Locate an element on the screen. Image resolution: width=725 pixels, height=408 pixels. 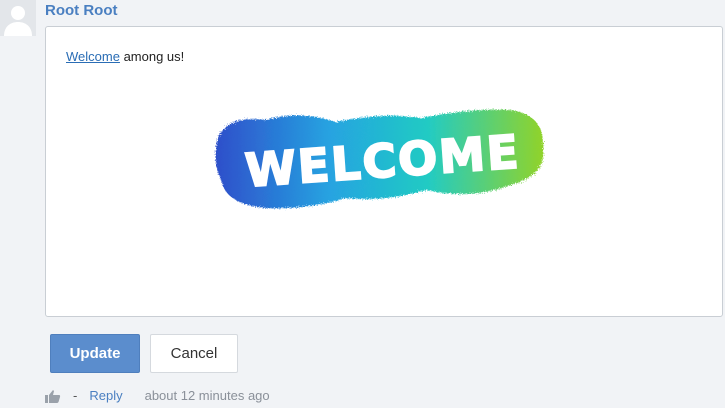
comment-author: Root Root is located at coordinates (81, 10).